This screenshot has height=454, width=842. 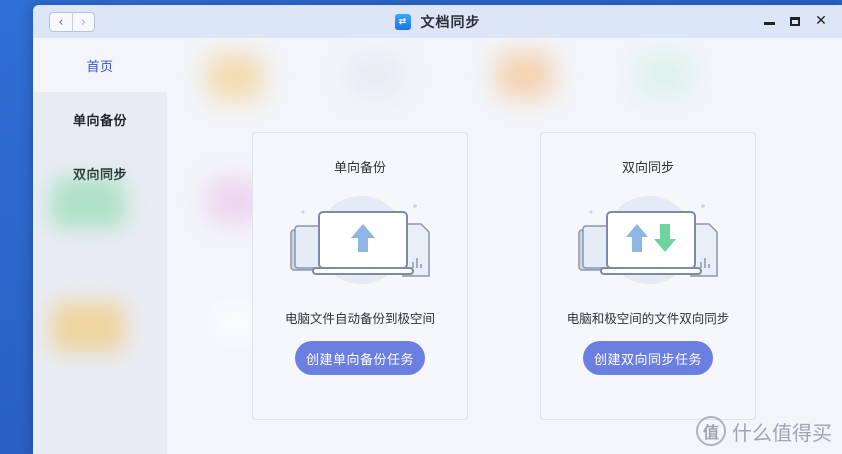 I want to click on title-bar: ‹ › ⇄ 文档同步 ✕, so click(x=437, y=21).